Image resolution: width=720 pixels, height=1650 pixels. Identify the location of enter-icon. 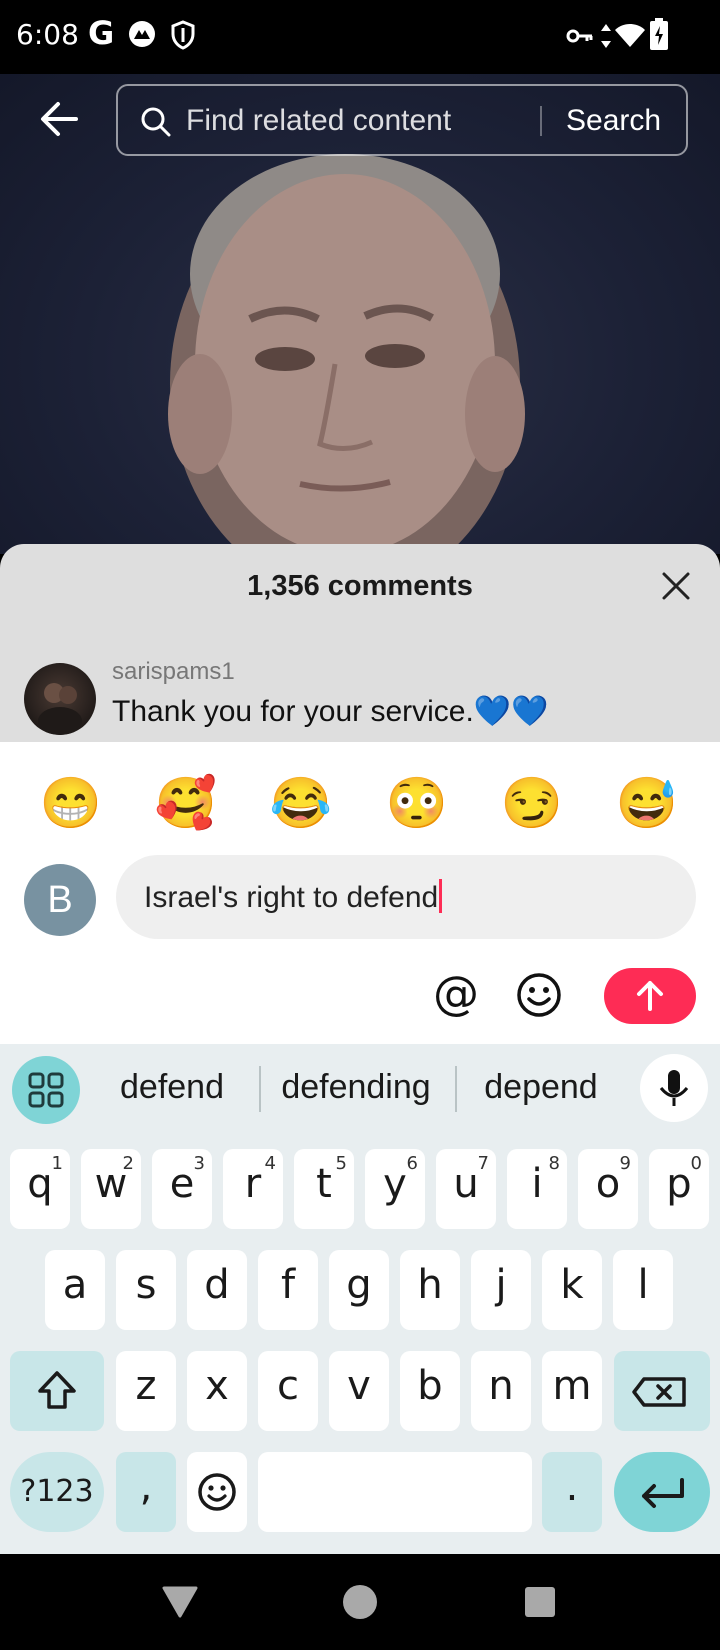
(663, 1493).